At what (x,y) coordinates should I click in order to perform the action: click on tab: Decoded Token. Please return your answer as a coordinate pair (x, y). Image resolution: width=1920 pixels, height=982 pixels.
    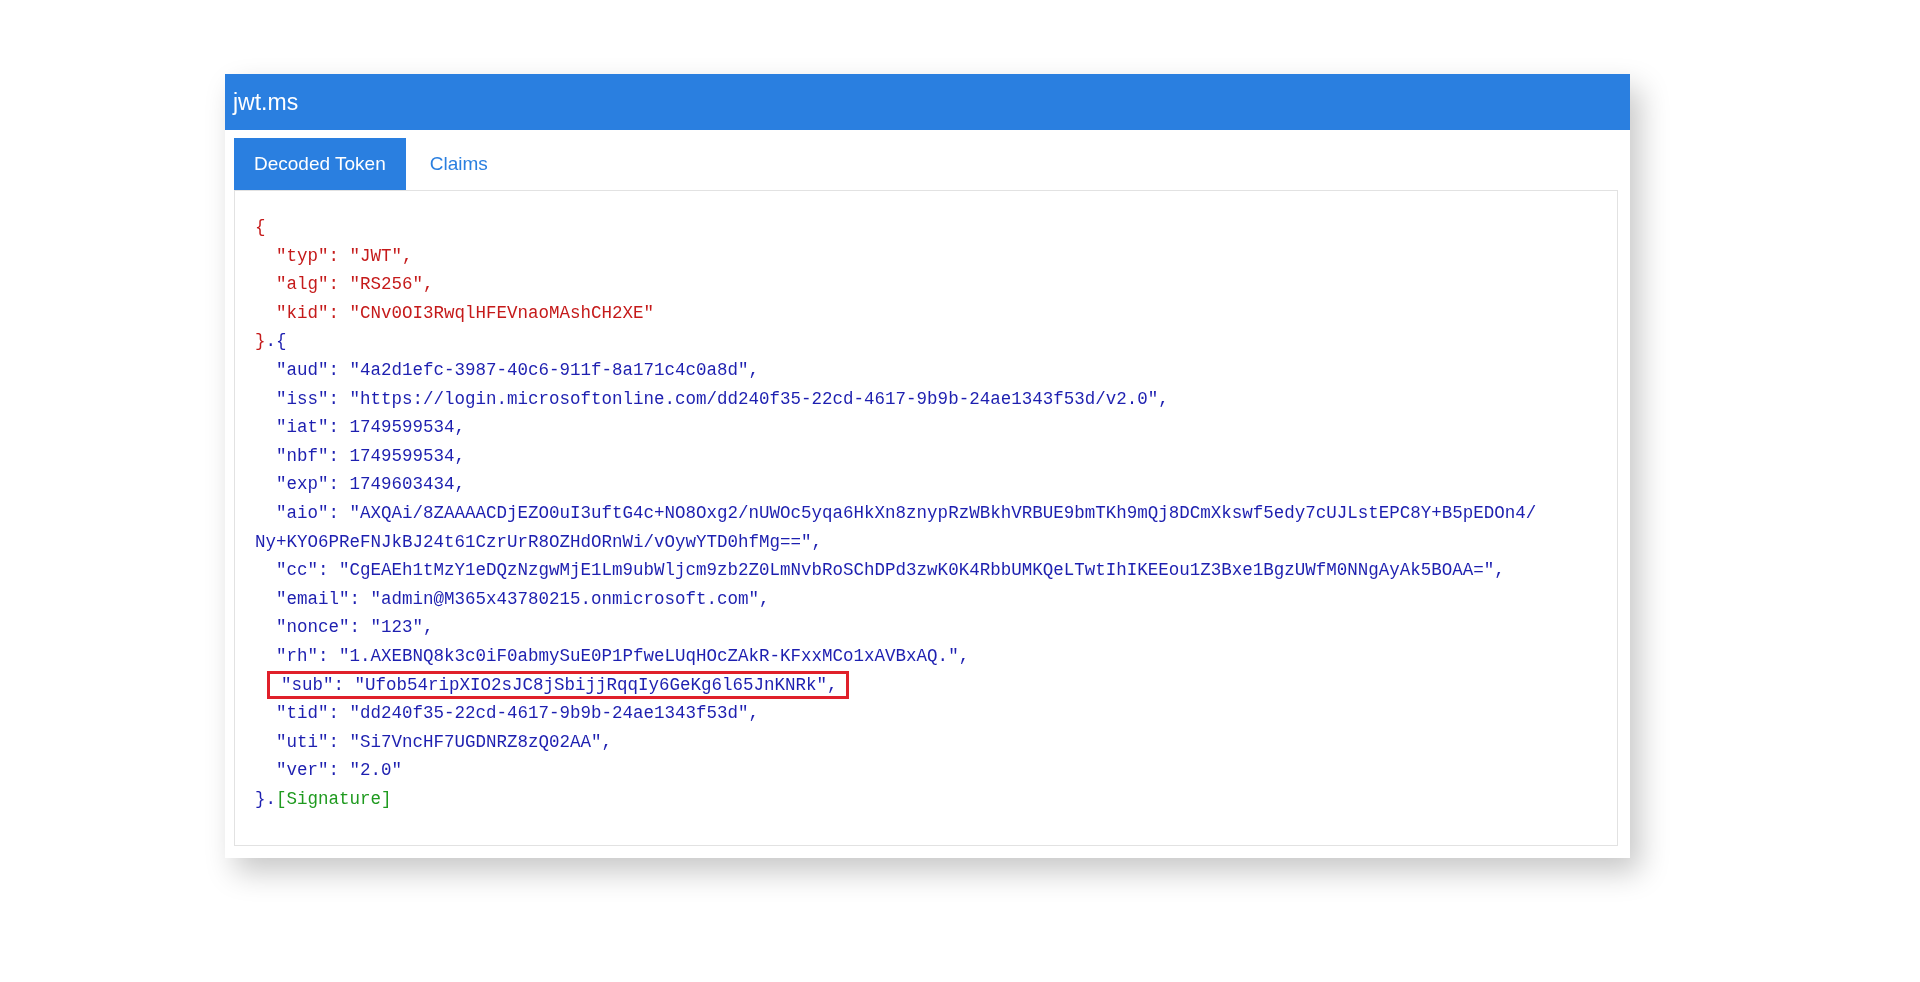
    Looking at the image, I should click on (320, 164).